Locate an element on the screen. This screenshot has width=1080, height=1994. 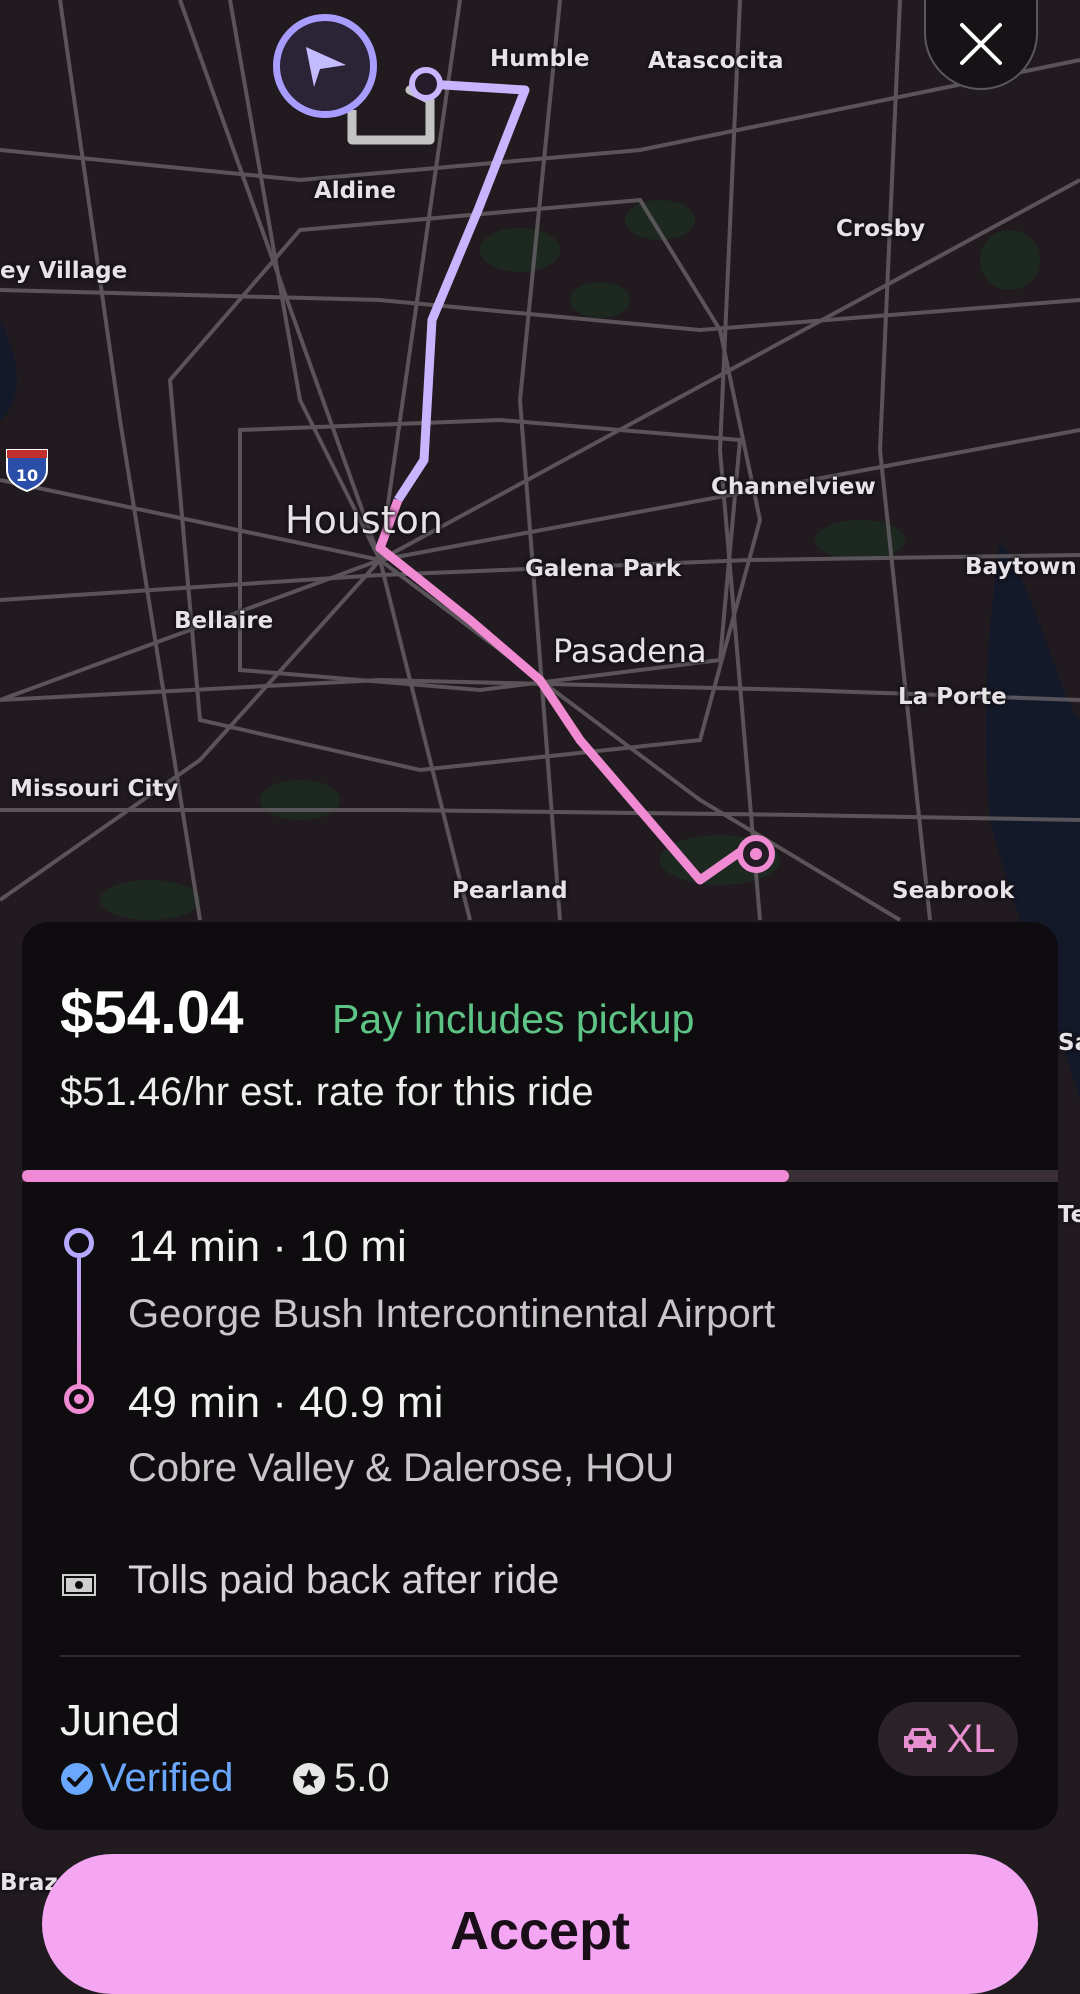
divider is located at coordinates (540, 1656).